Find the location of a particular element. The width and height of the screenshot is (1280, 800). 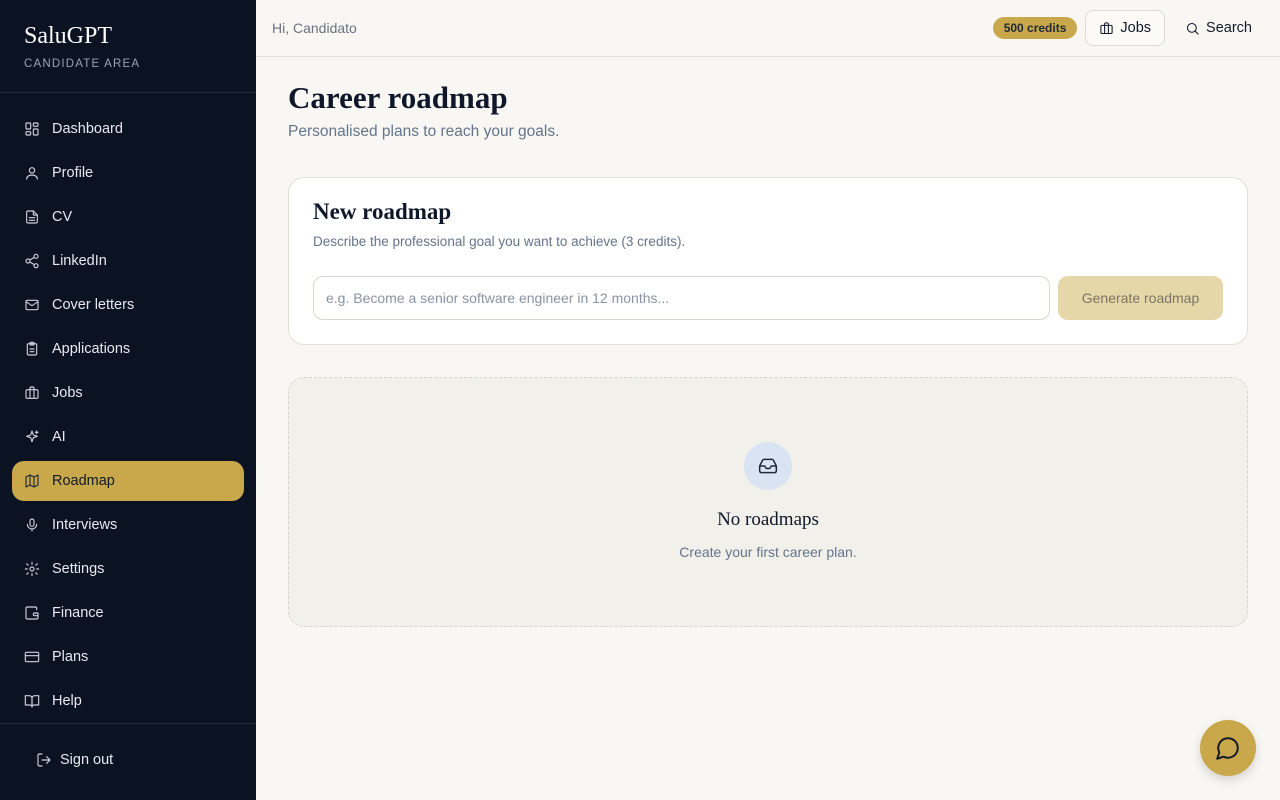

sidebar-item-cv: CV is located at coordinates (128, 217).